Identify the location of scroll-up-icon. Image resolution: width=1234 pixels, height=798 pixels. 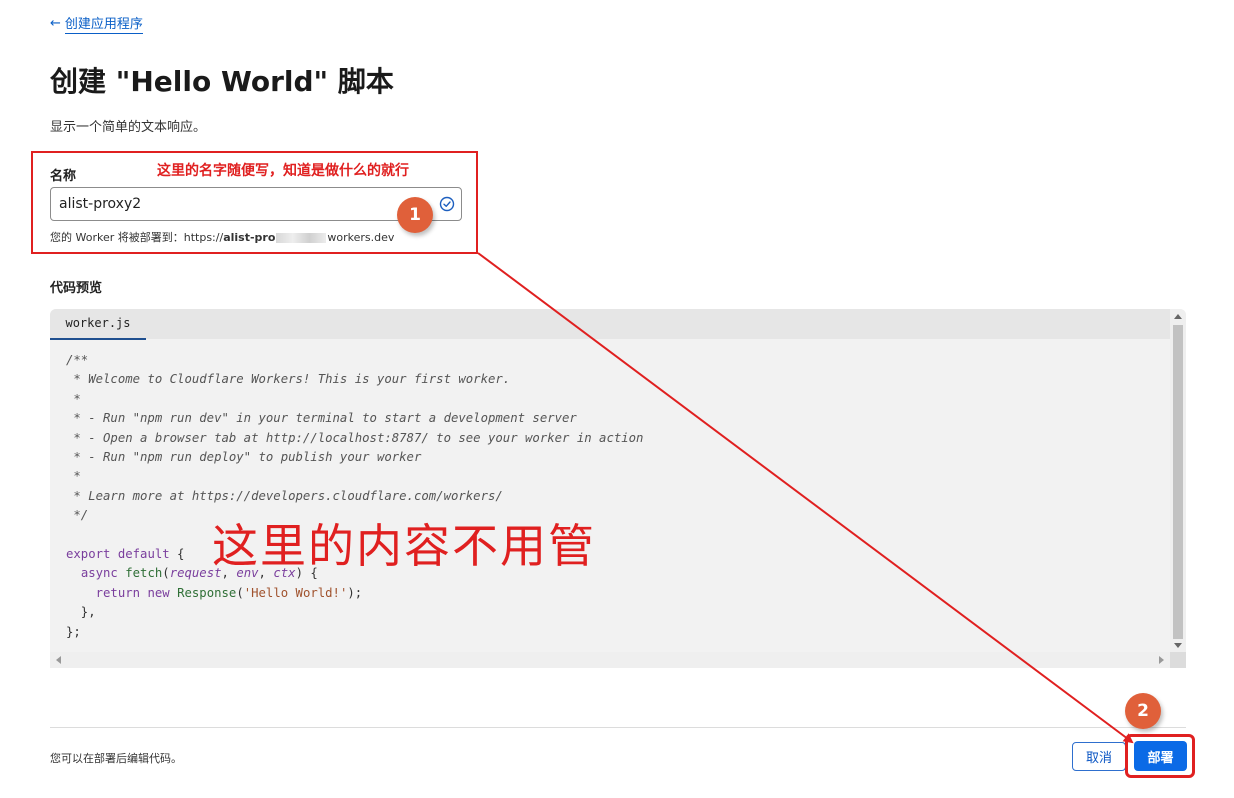
(1178, 316).